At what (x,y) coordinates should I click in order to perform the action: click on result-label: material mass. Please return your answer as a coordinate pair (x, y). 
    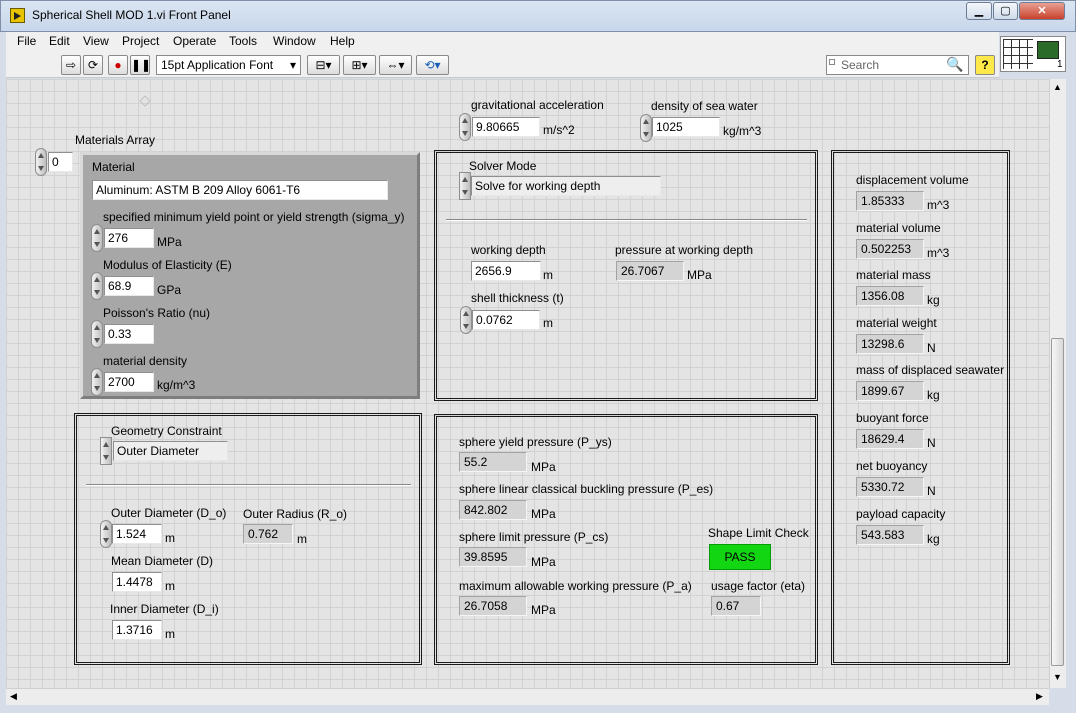
    Looking at the image, I should click on (893, 275).